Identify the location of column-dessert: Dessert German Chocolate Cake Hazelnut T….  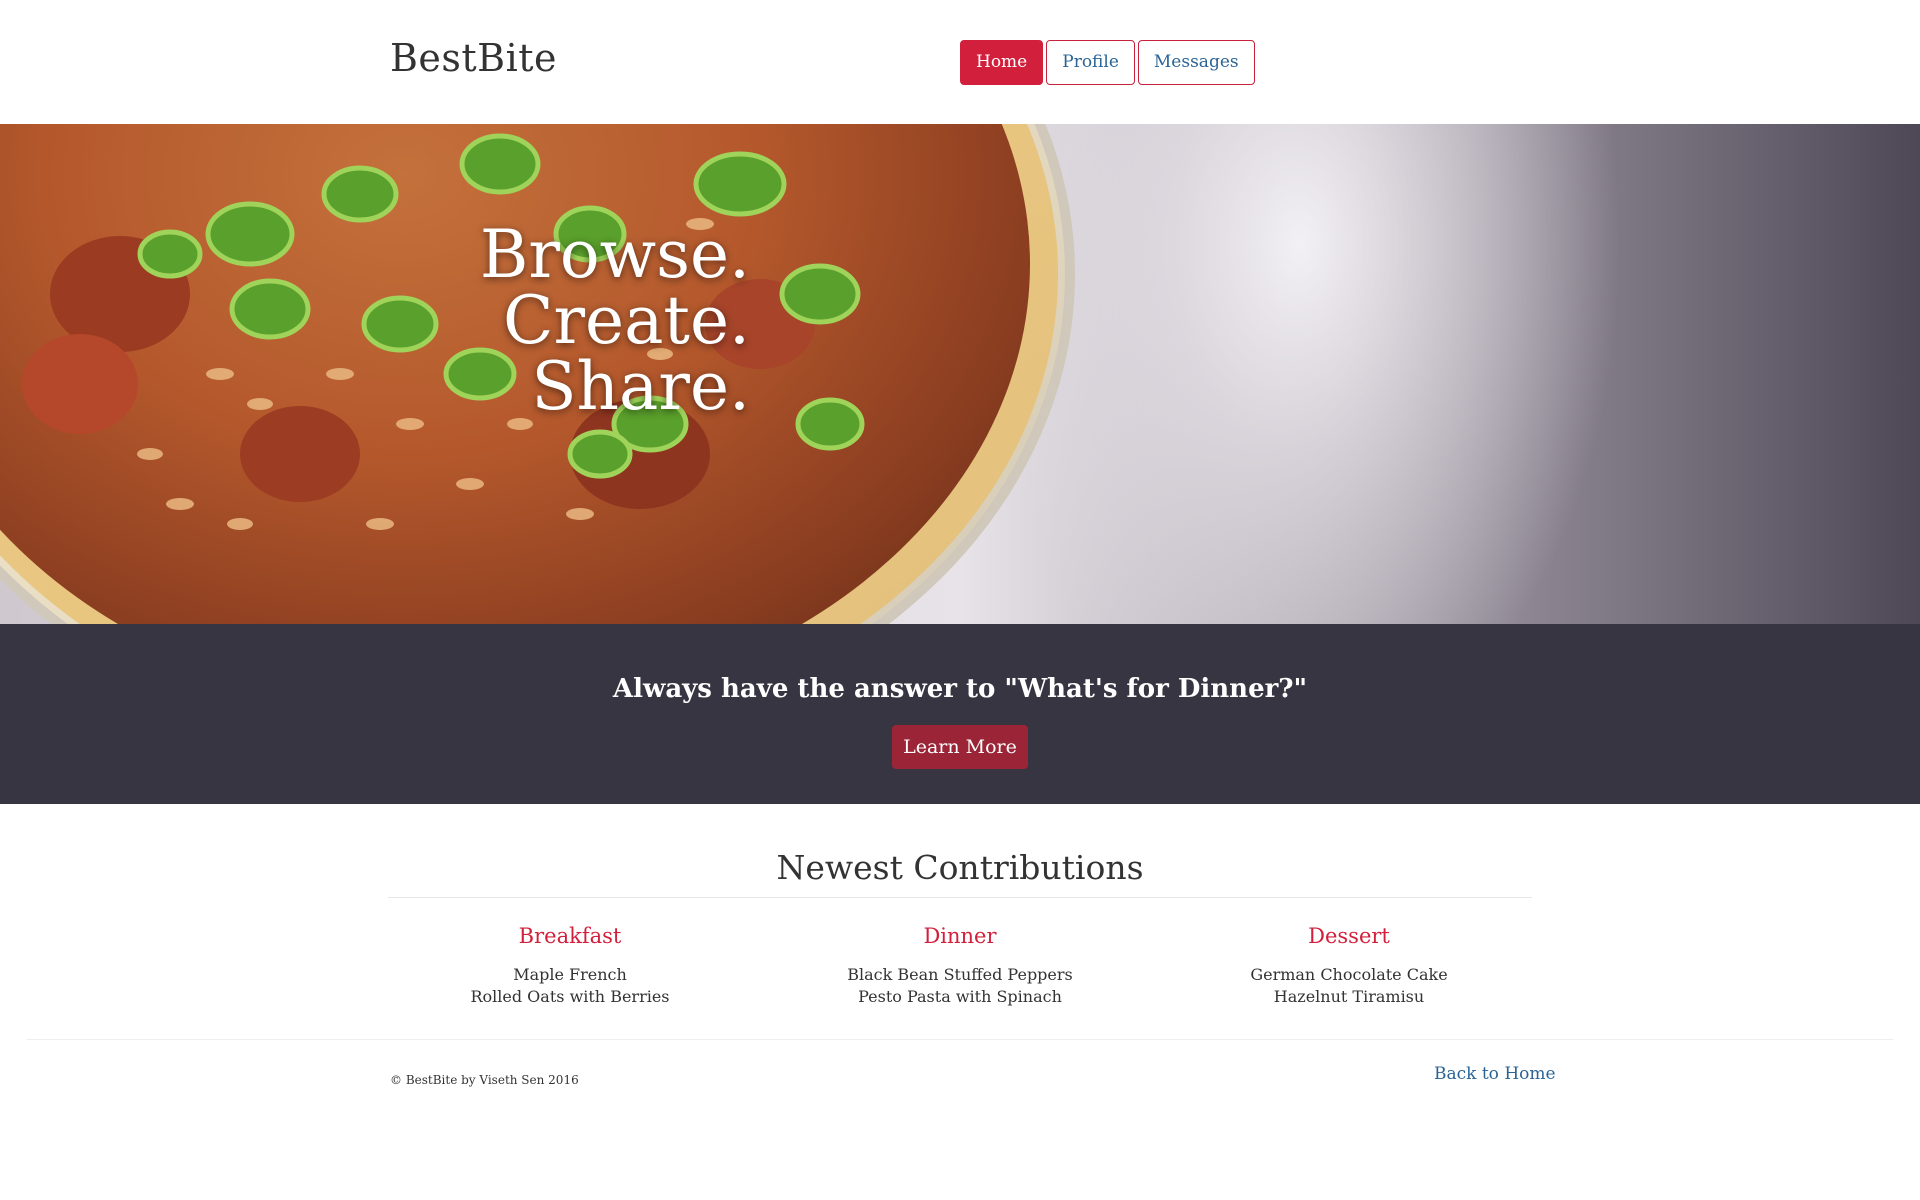
(1349, 966).